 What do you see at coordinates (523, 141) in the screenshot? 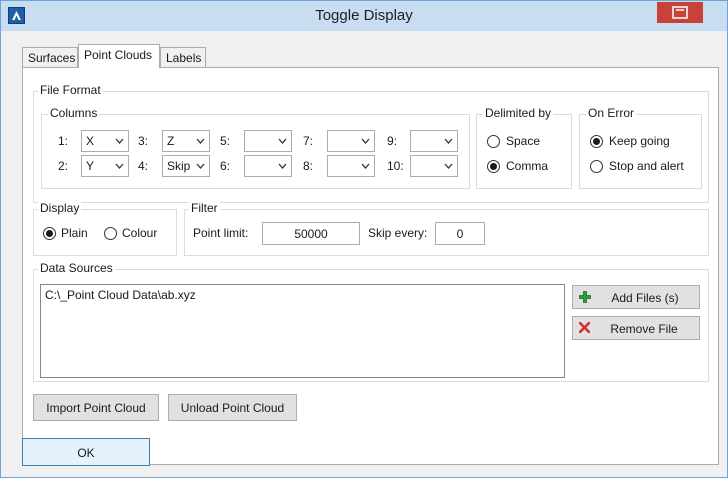
I see `delimiter-space-label: Space` at bounding box center [523, 141].